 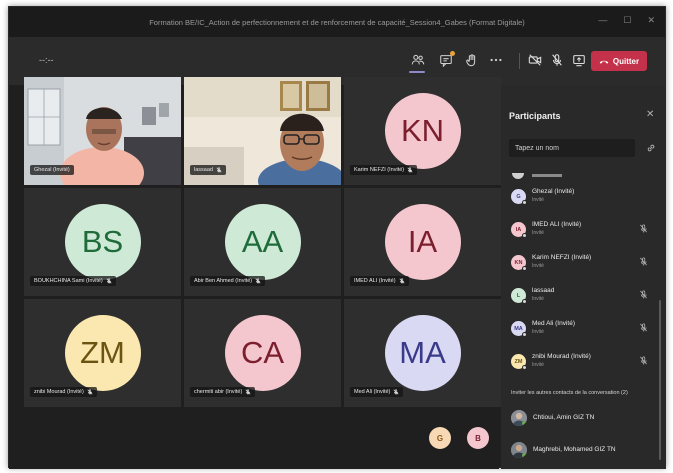 I want to click on contact-name: Chtioui, Amin GIZ TN, so click(x=564, y=417).